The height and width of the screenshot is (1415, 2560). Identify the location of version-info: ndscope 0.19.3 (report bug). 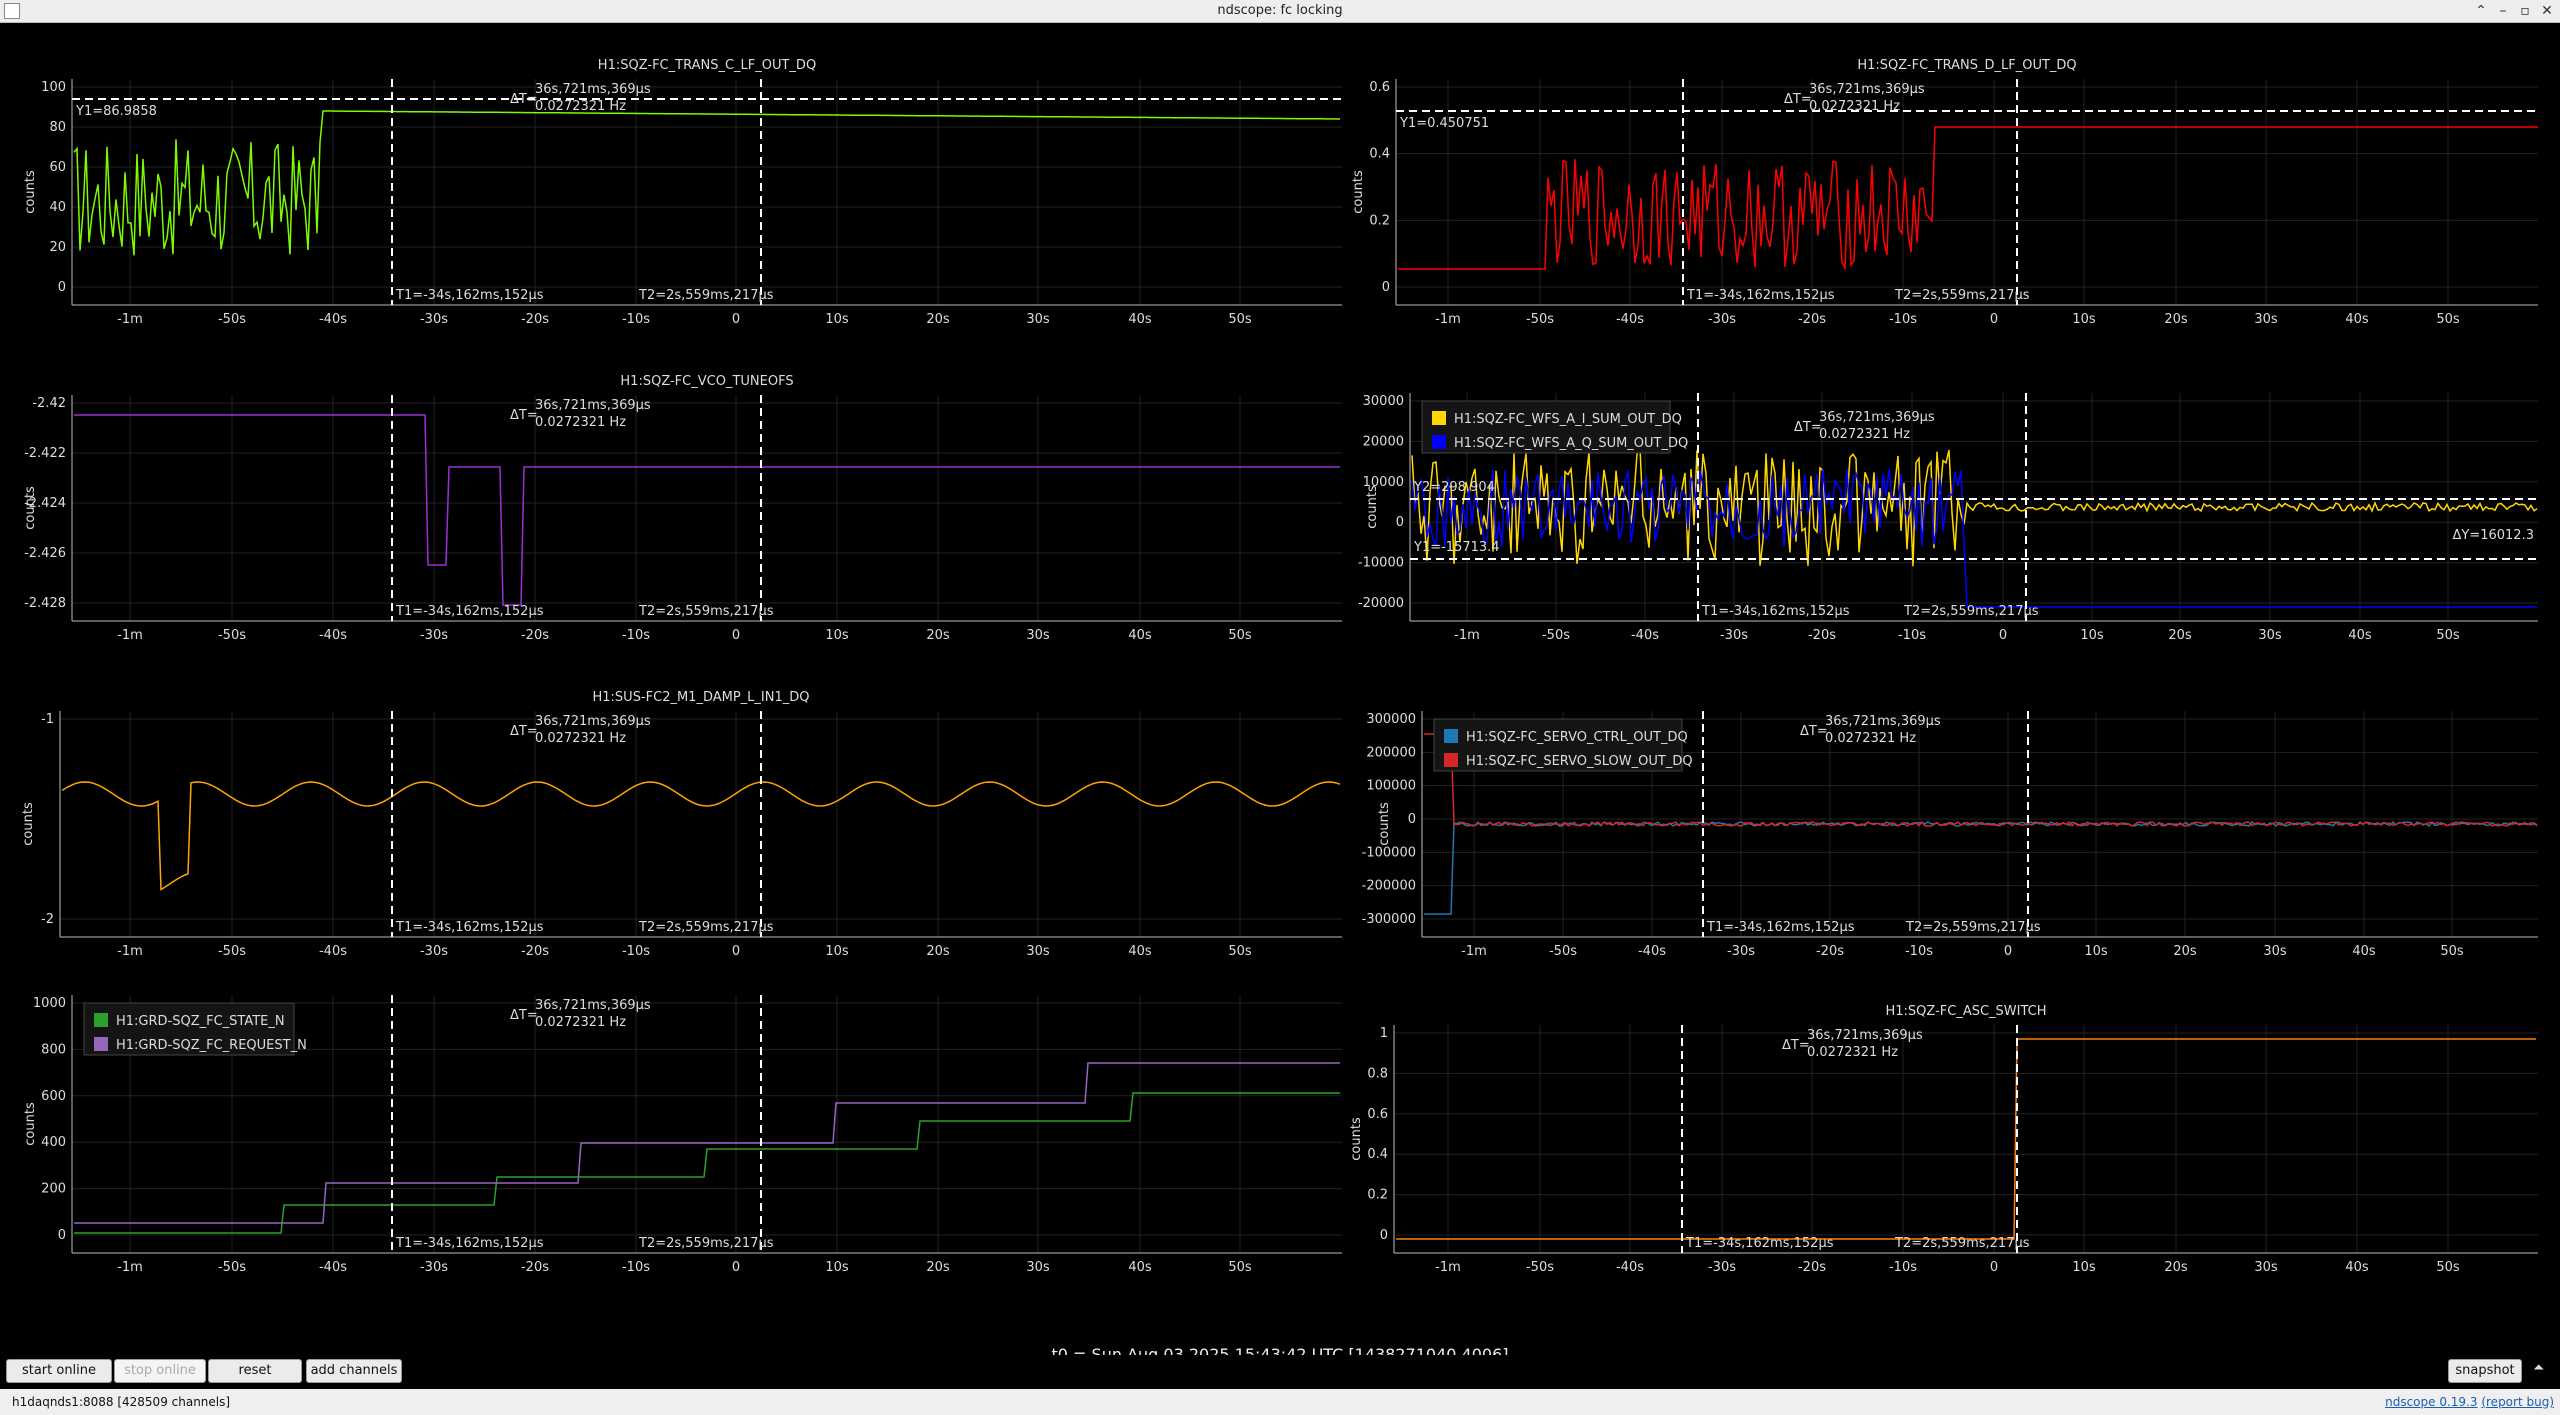
(2469, 1402).